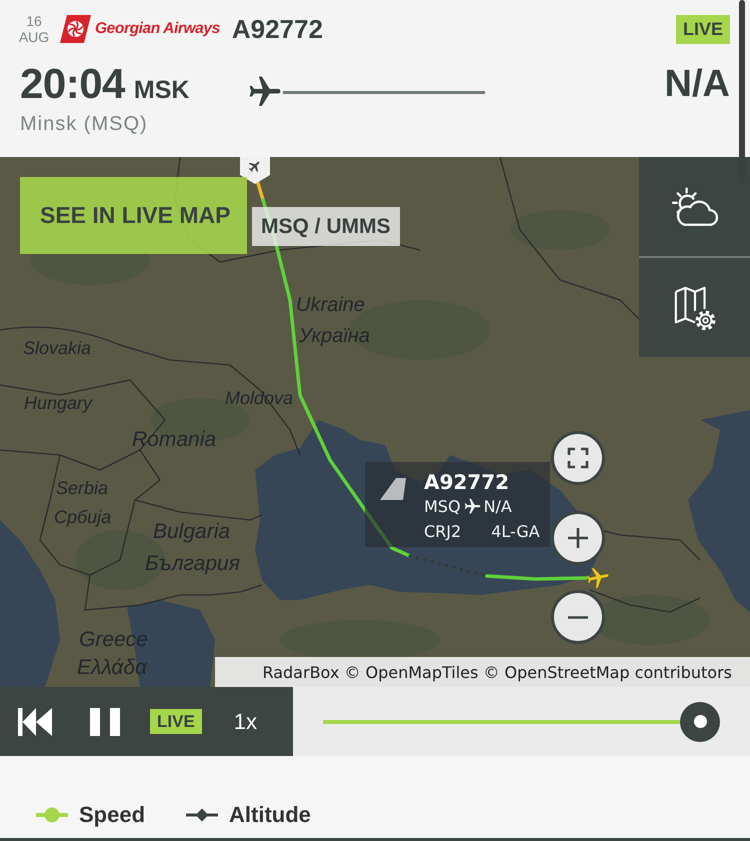 This screenshot has width=750, height=841. I want to click on origin-airport: Minsk (MSQ), so click(84, 124).